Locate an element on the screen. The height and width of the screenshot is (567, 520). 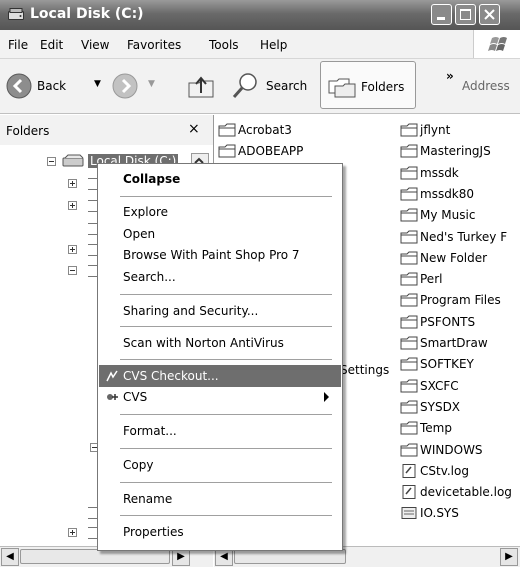
menu-item-scan-norton: Scan with Norton AntiVirus is located at coordinates (220, 343).